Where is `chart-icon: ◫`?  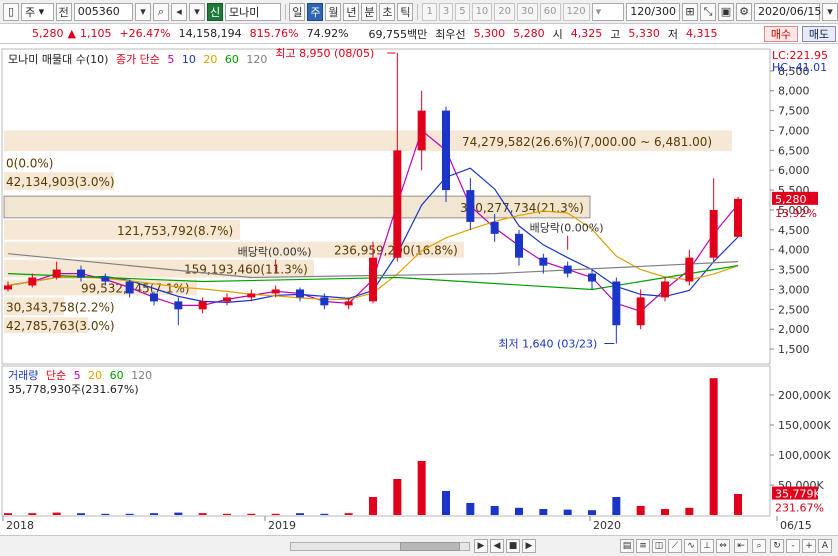 chart-icon: ◫ is located at coordinates (659, 546).